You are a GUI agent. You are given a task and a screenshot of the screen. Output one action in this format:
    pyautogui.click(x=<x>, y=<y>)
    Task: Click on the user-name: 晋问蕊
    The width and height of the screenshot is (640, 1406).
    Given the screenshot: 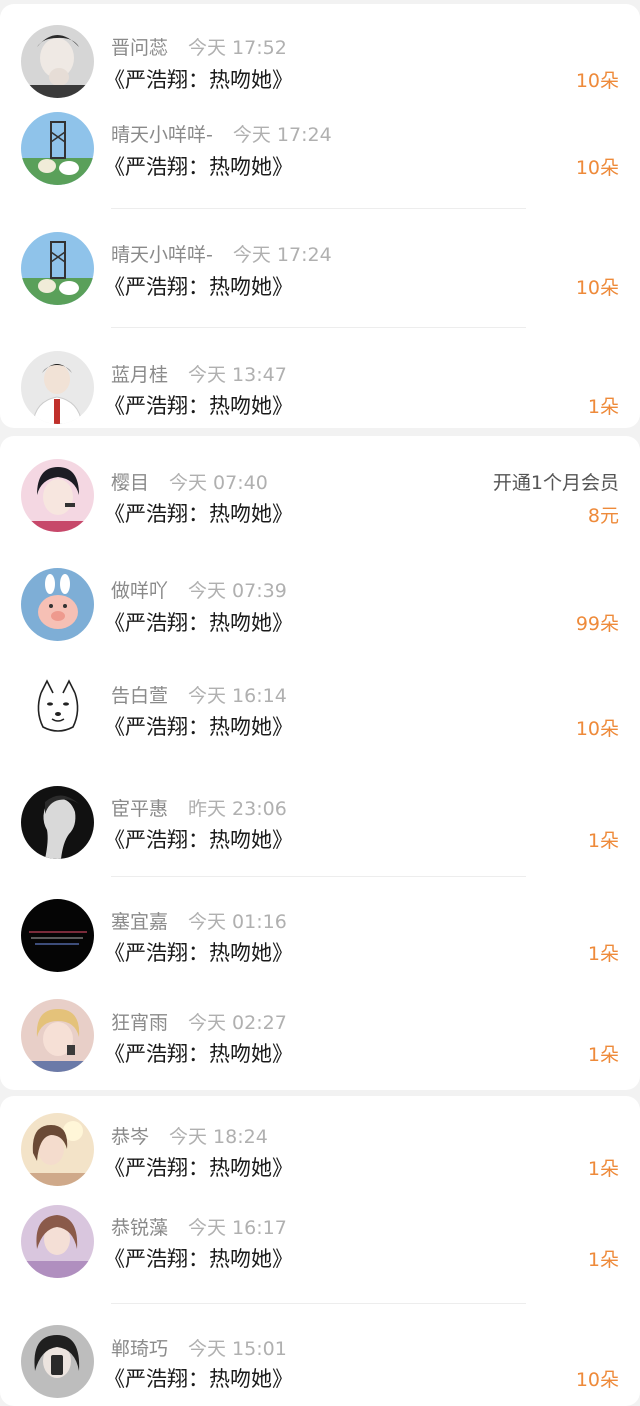 What is the action you would take?
    pyautogui.click(x=139, y=48)
    